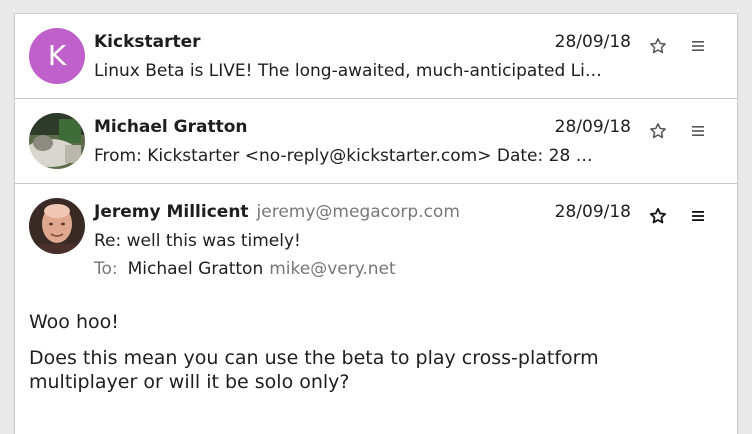 This screenshot has width=752, height=434. Describe the element at coordinates (196, 269) in the screenshot. I see `recipient-name: Michael Gratton` at that location.